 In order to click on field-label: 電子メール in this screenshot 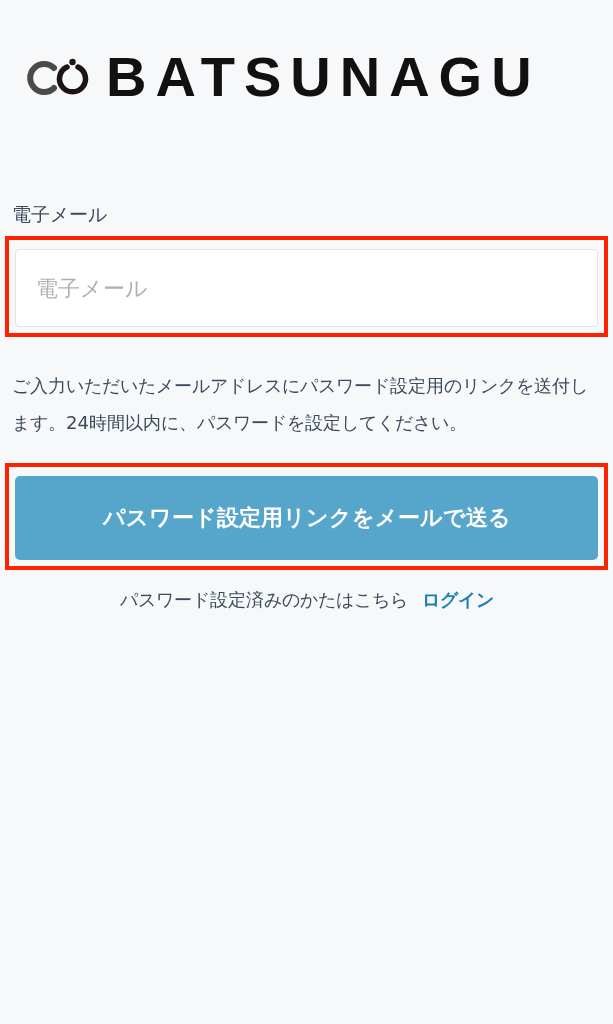, I will do `click(60, 214)`.